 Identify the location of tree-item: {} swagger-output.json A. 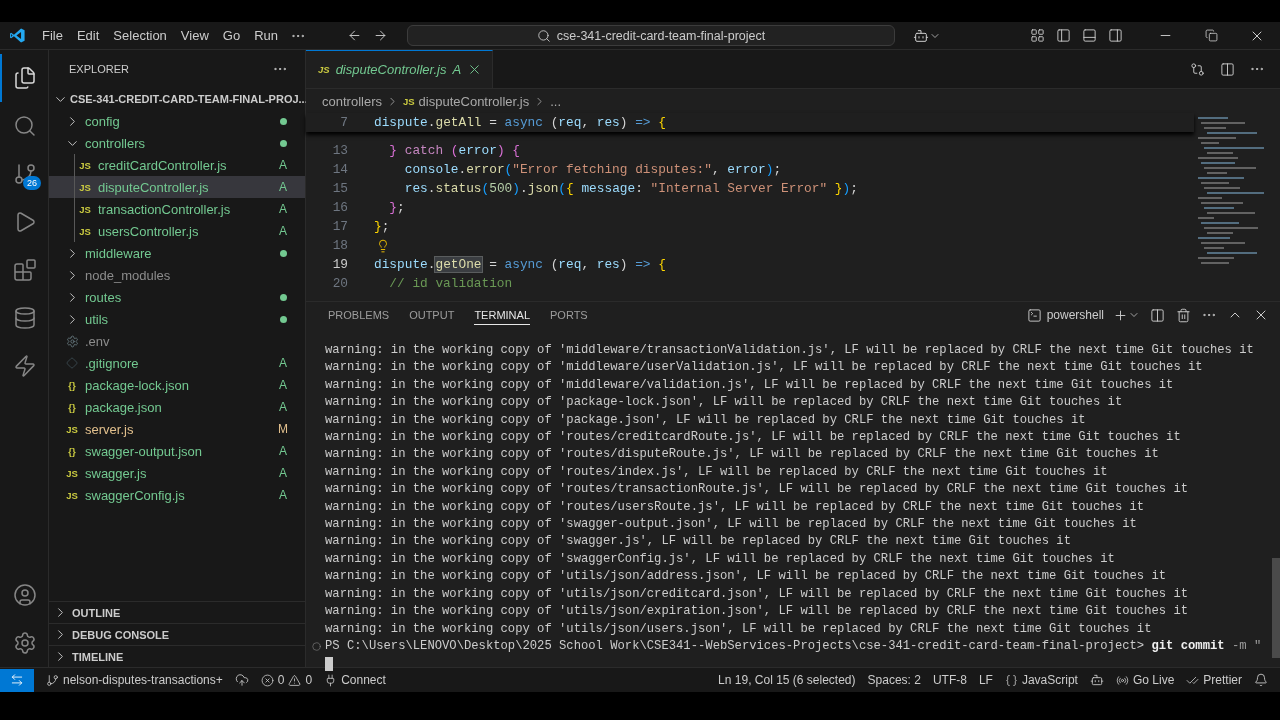
(177, 451).